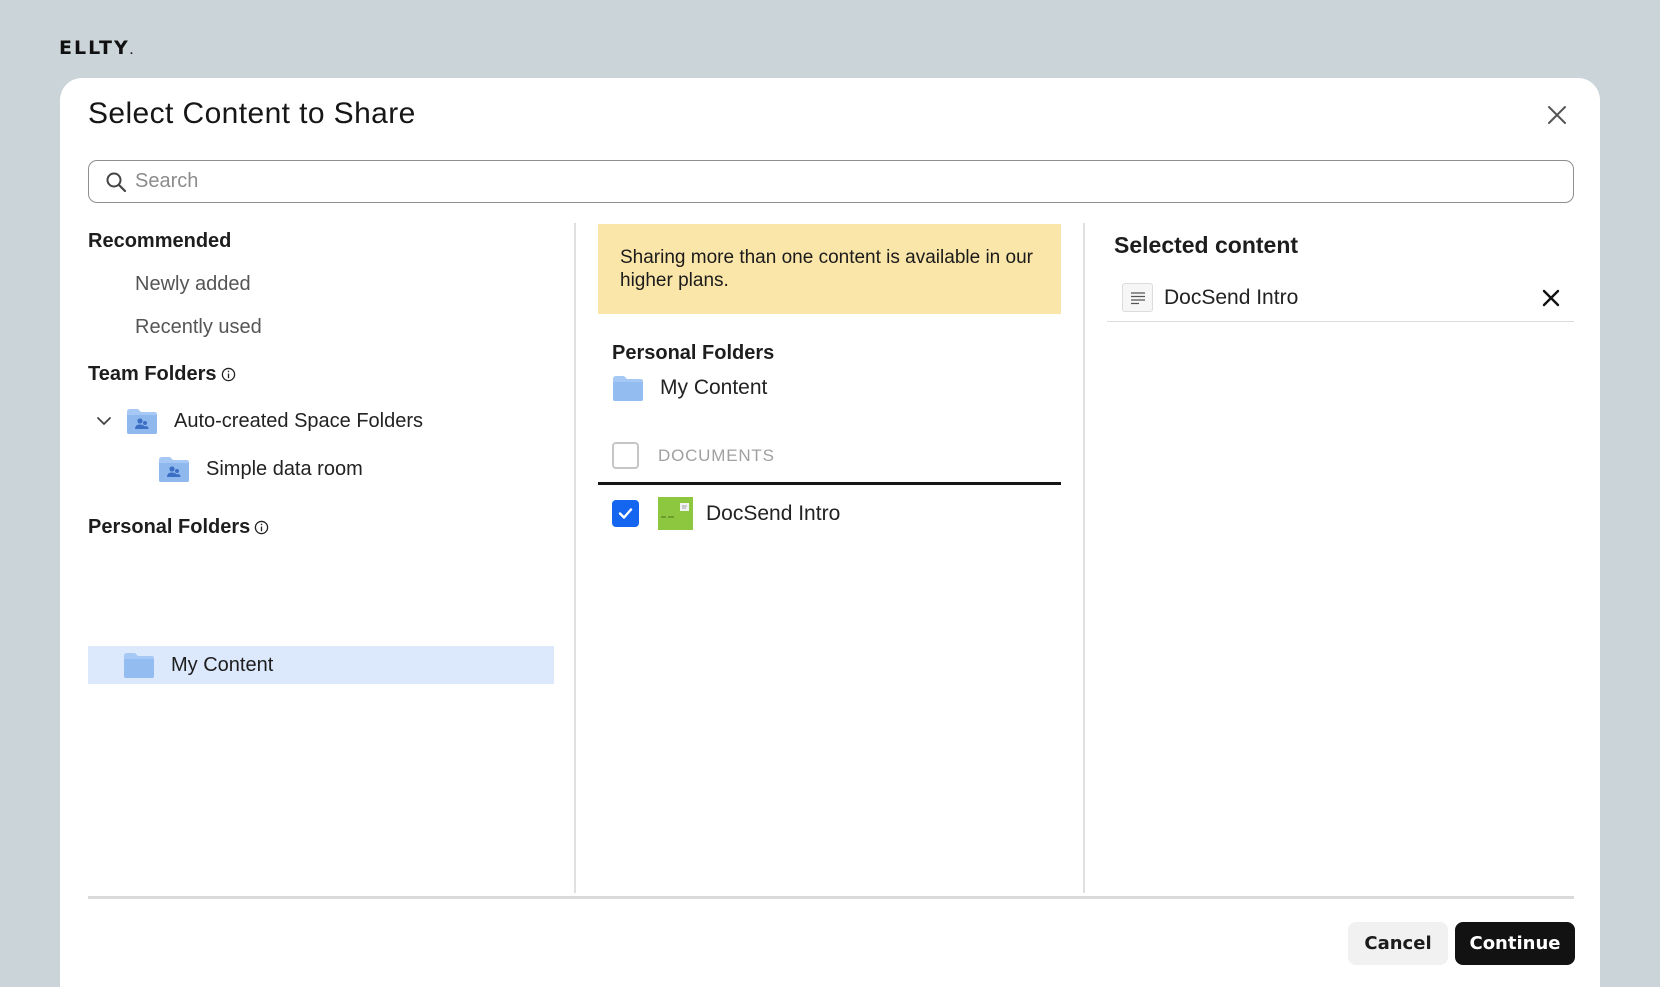 The height and width of the screenshot is (987, 1660). Describe the element at coordinates (193, 284) in the screenshot. I see `nav-newly-added: Newly added` at that location.